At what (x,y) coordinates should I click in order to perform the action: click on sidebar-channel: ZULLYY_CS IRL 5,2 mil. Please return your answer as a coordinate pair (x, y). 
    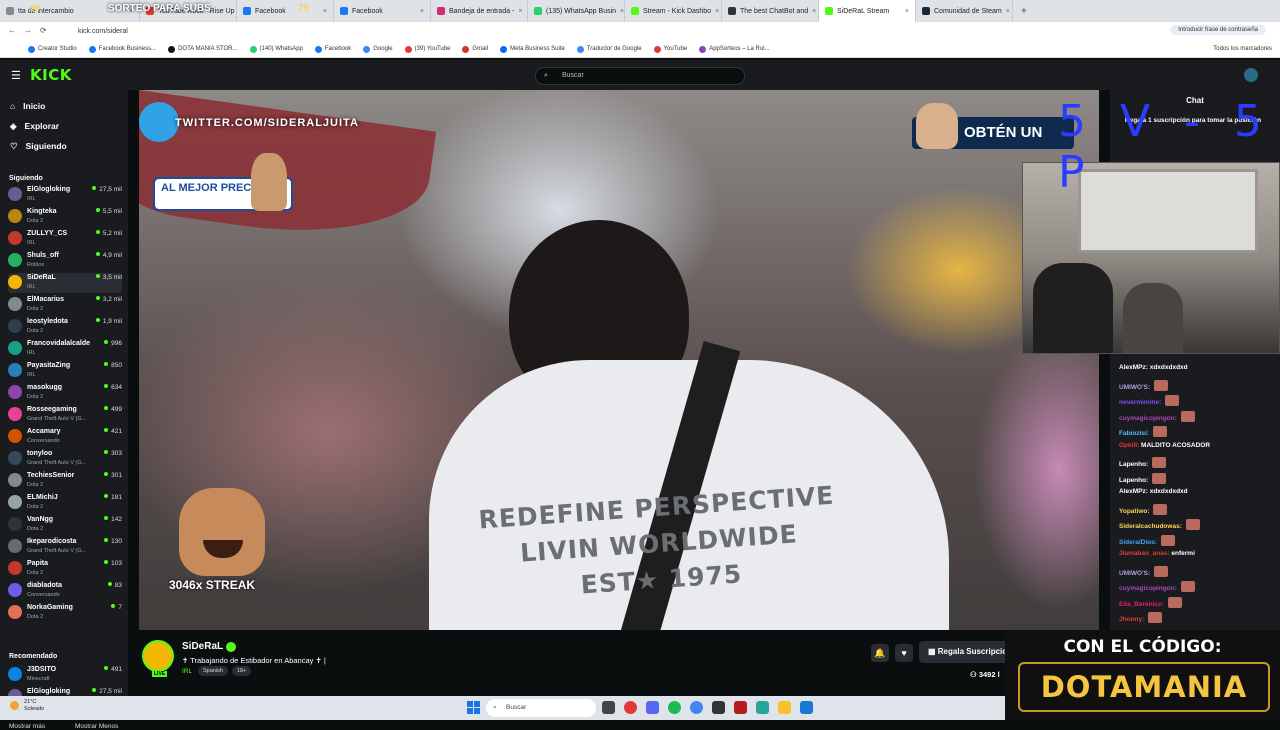
    Looking at the image, I should click on (65, 239).